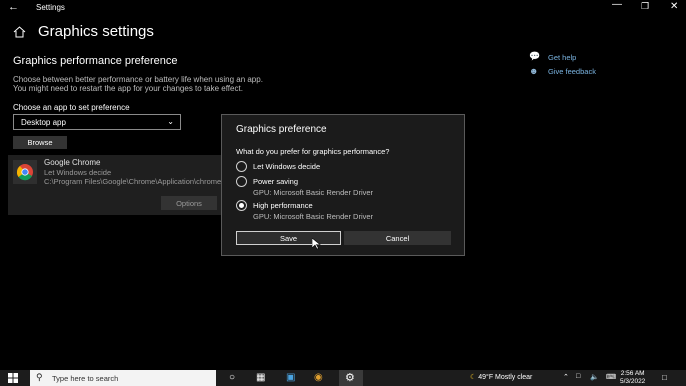 The height and width of the screenshot is (386, 686). Describe the element at coordinates (43, 122) in the screenshot. I see `dropdown-value: Desktop app` at that location.